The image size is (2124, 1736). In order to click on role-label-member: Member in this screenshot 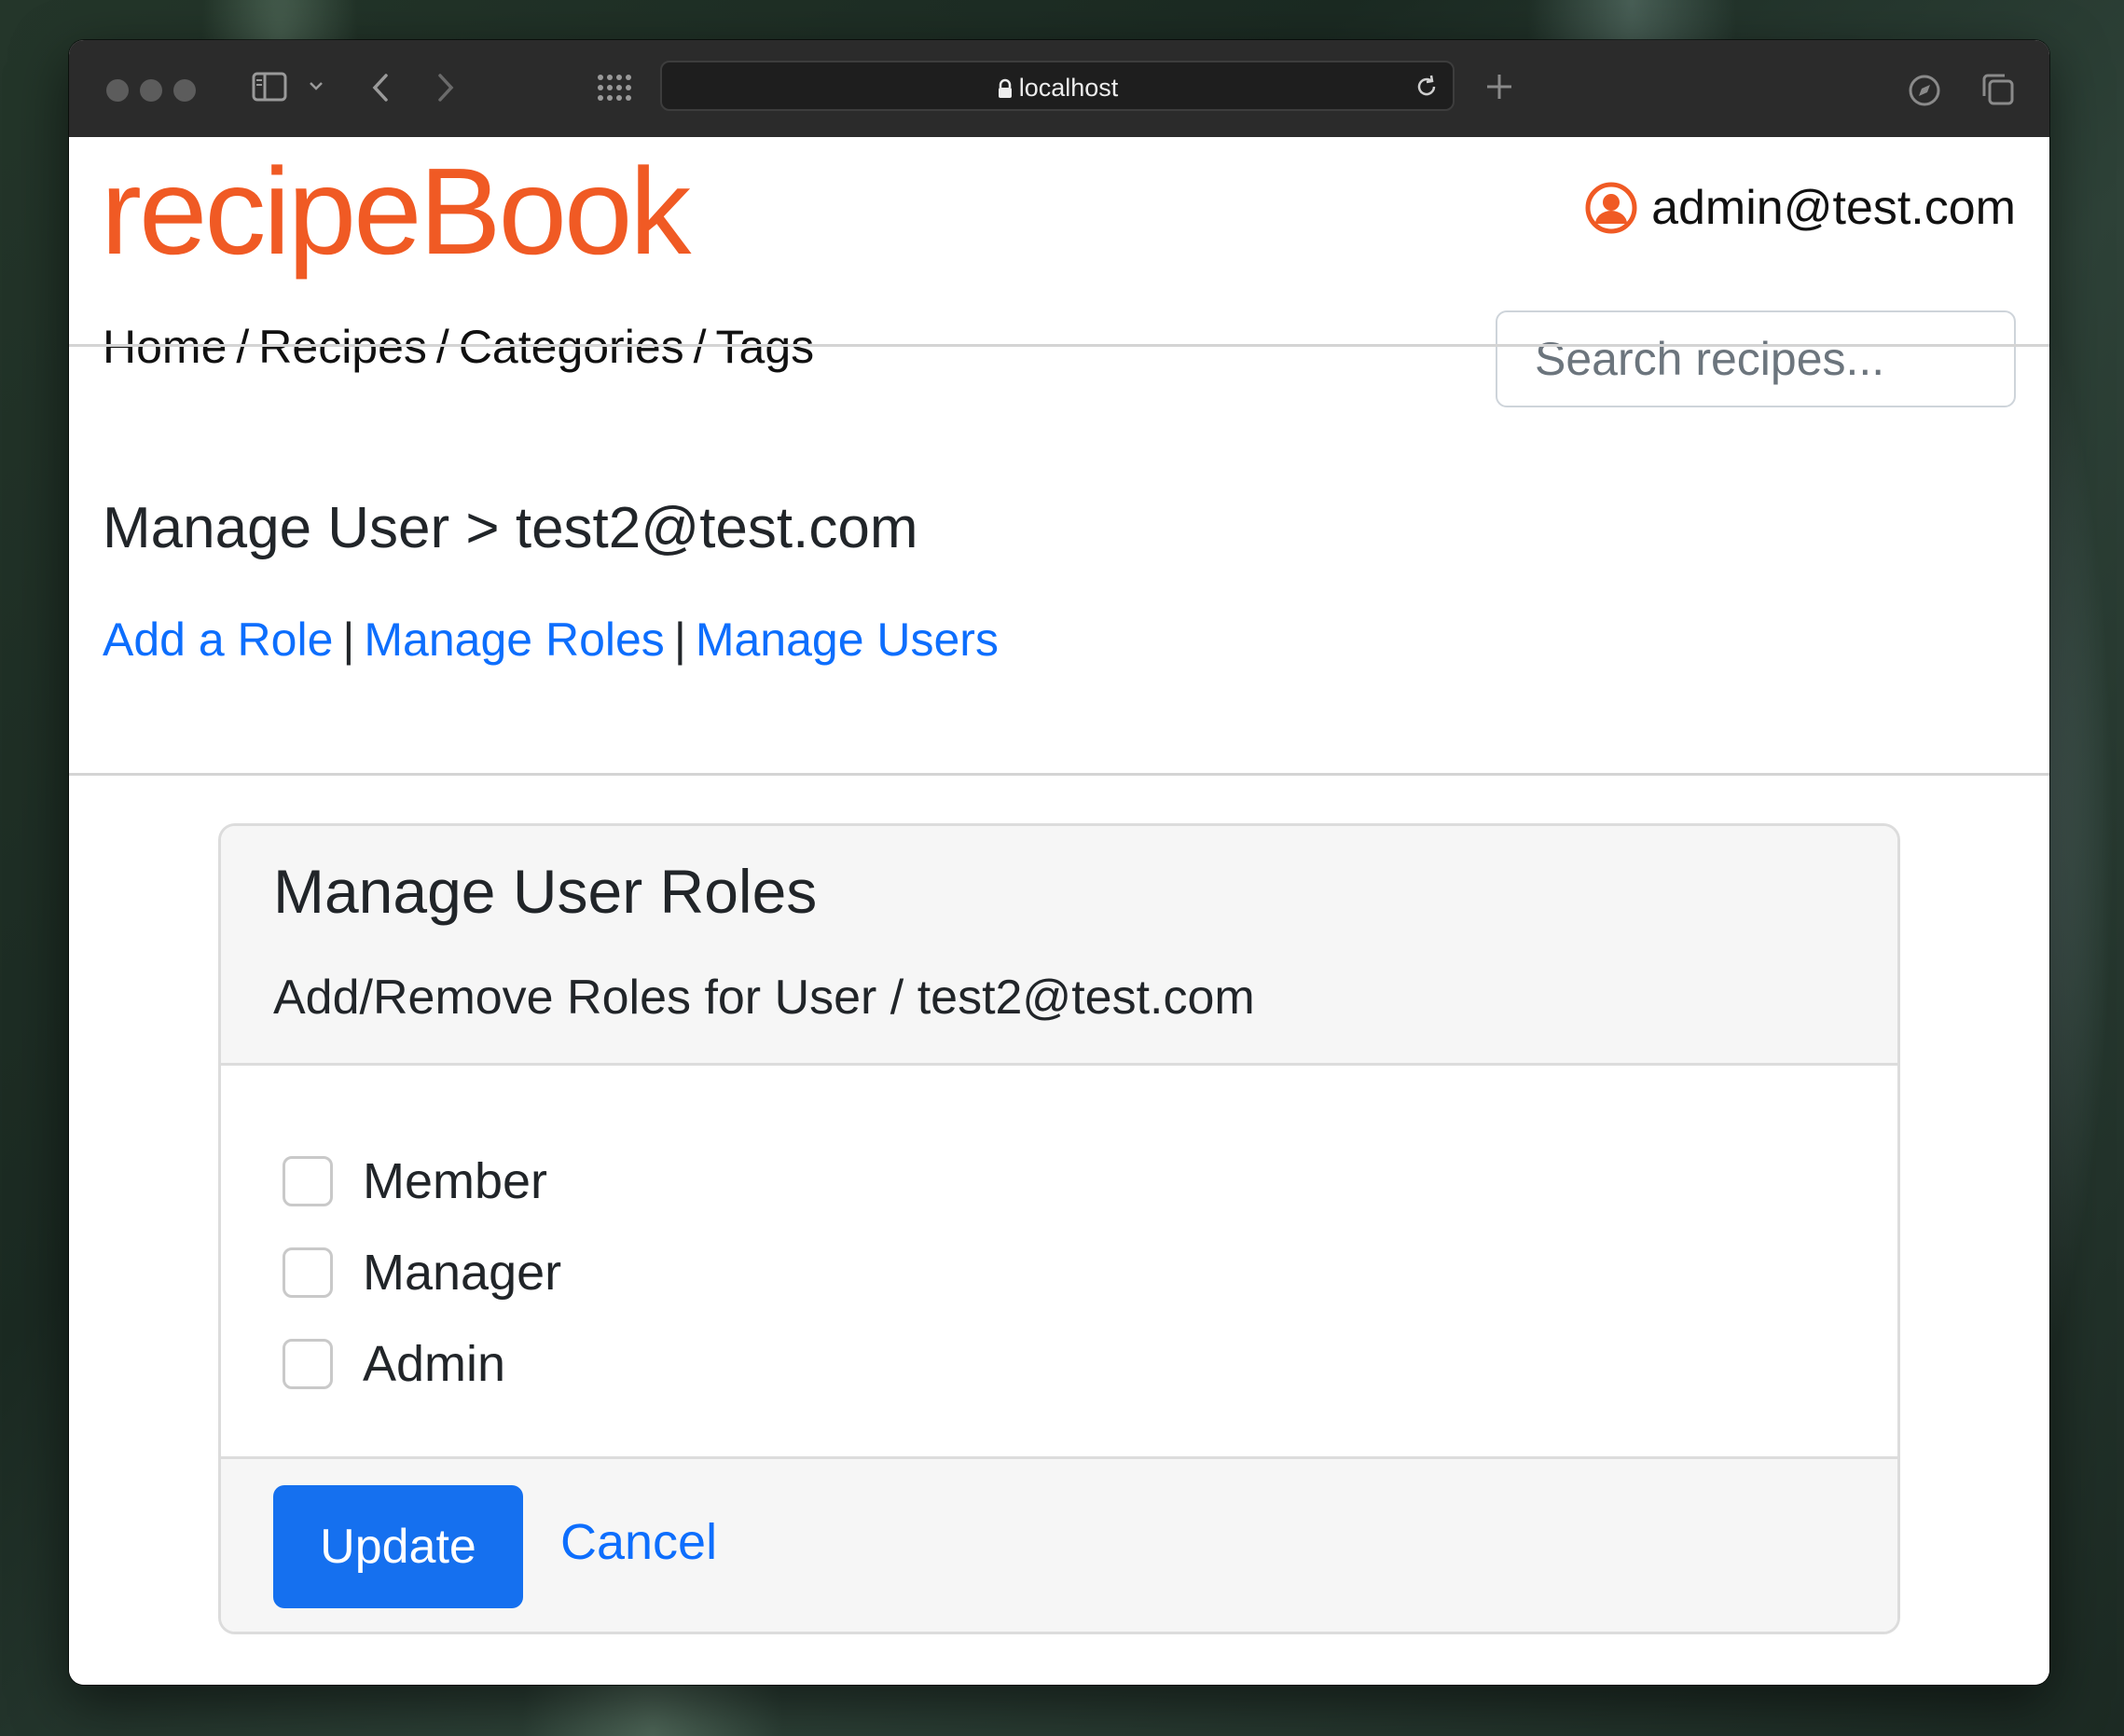, I will do `click(455, 1181)`.